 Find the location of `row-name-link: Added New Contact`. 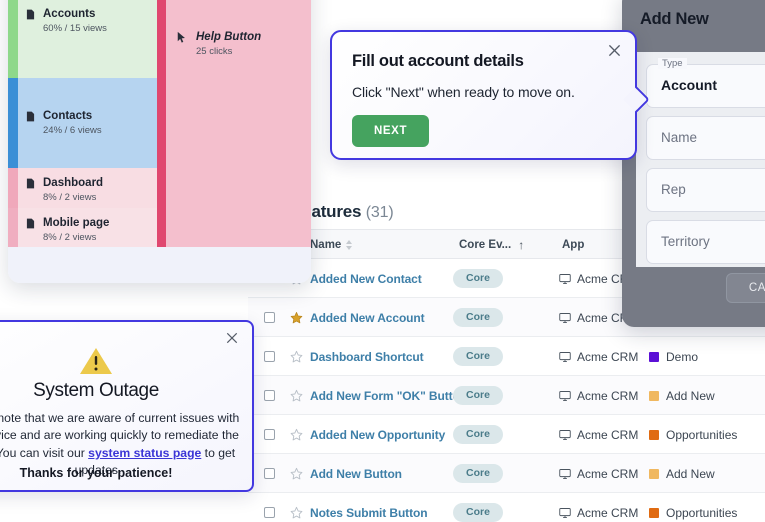

row-name-link: Added New Contact is located at coordinates (366, 279).